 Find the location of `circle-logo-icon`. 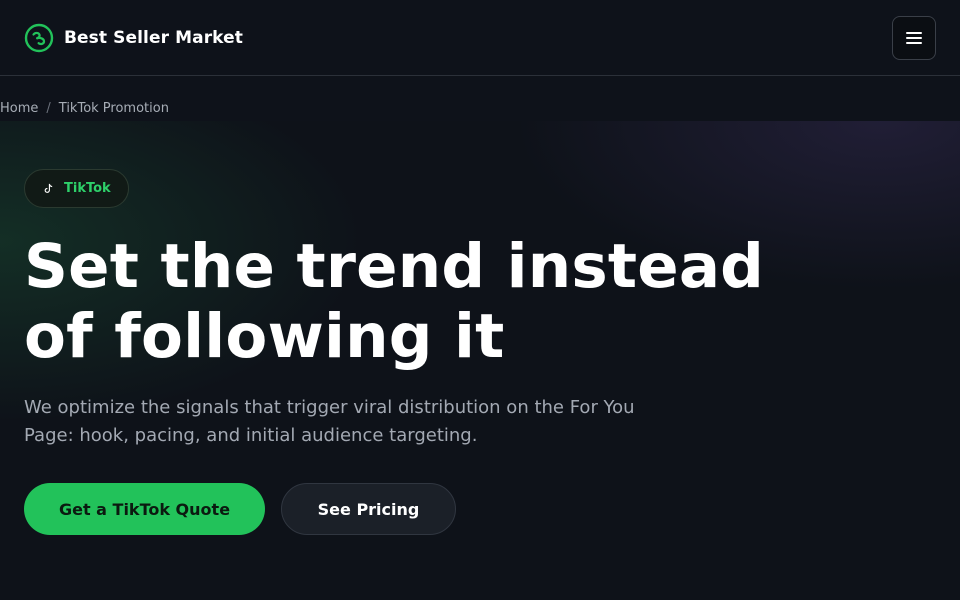

circle-logo-icon is located at coordinates (39, 37).